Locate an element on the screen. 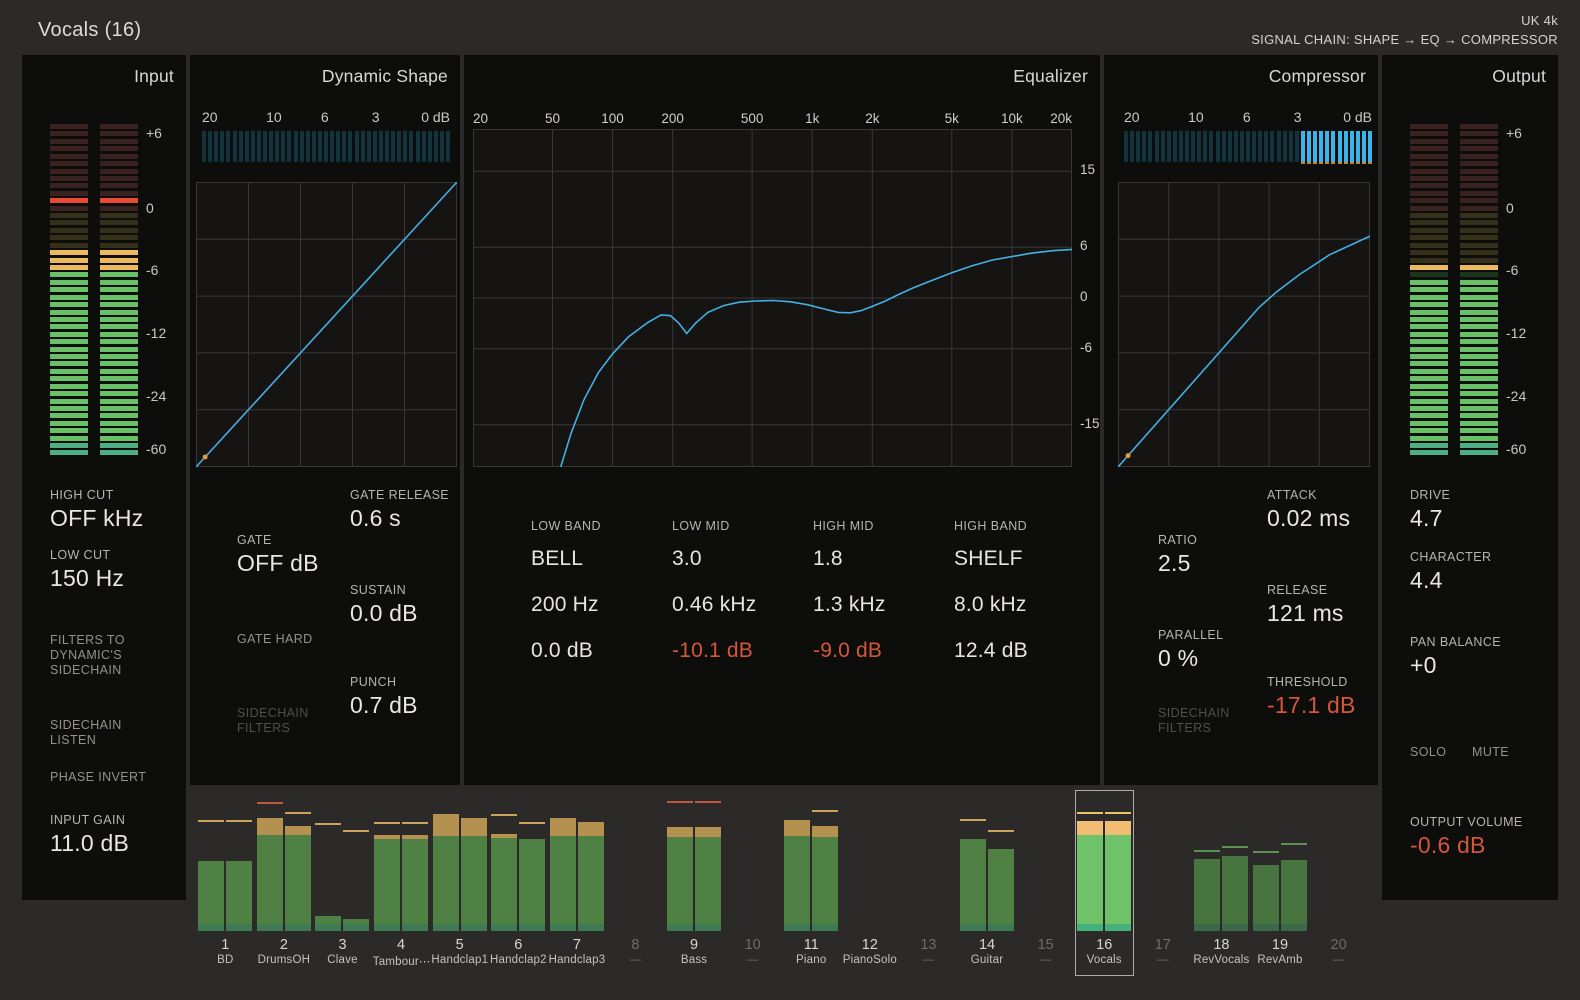 The width and height of the screenshot is (1580, 1000). eq-band-freq: 8.0 kHz is located at coordinates (990, 605).